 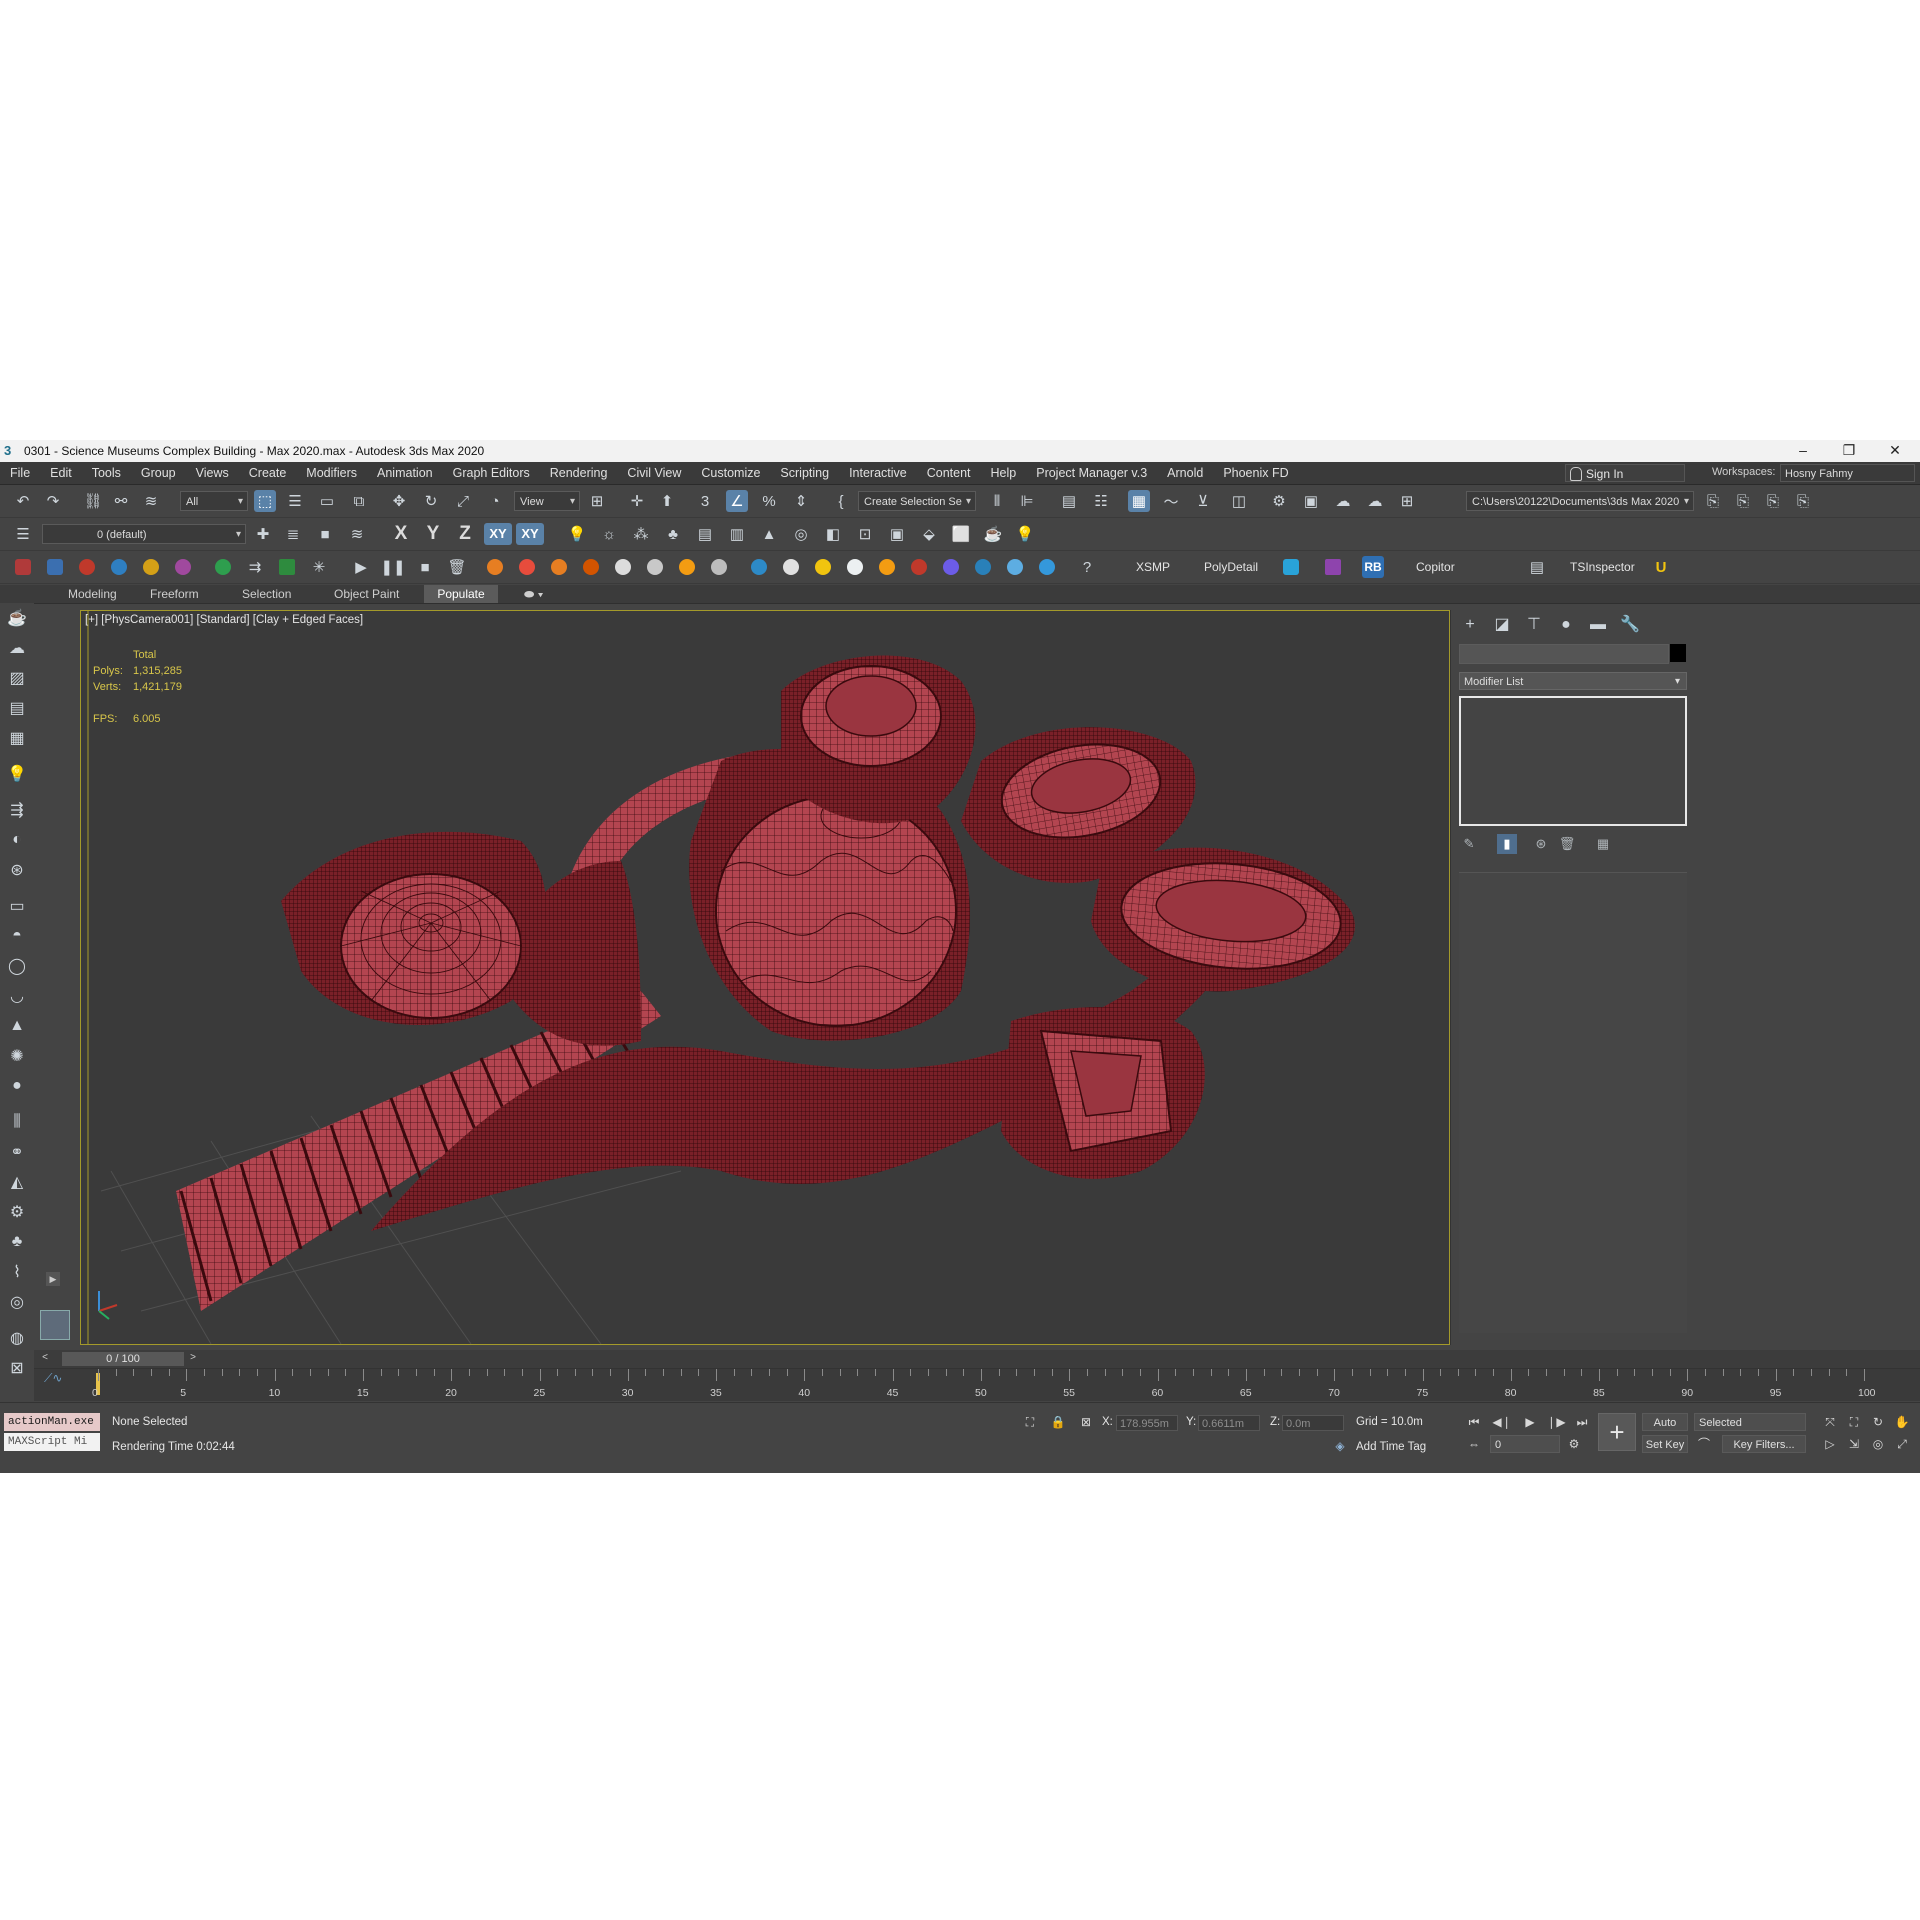 What do you see at coordinates (1239, 501) in the screenshot?
I see `material-editor-icon: ◫` at bounding box center [1239, 501].